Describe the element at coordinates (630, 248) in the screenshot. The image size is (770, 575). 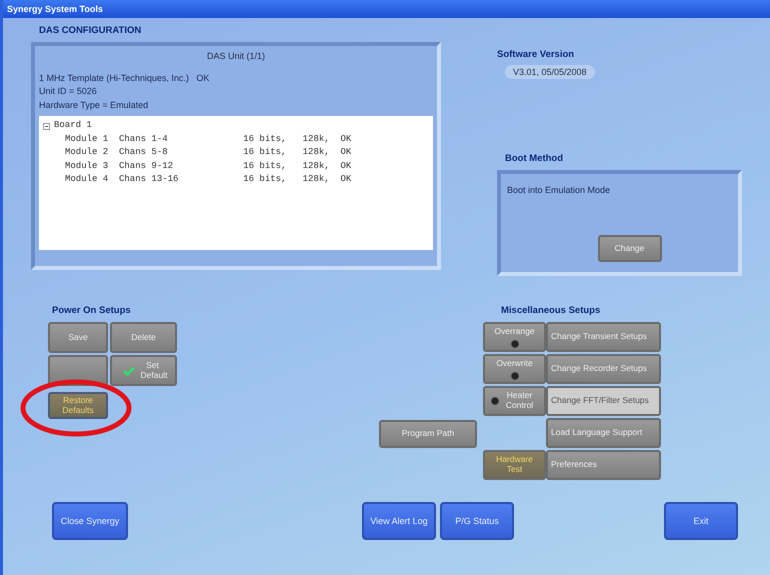
I see `change-button: Change` at that location.